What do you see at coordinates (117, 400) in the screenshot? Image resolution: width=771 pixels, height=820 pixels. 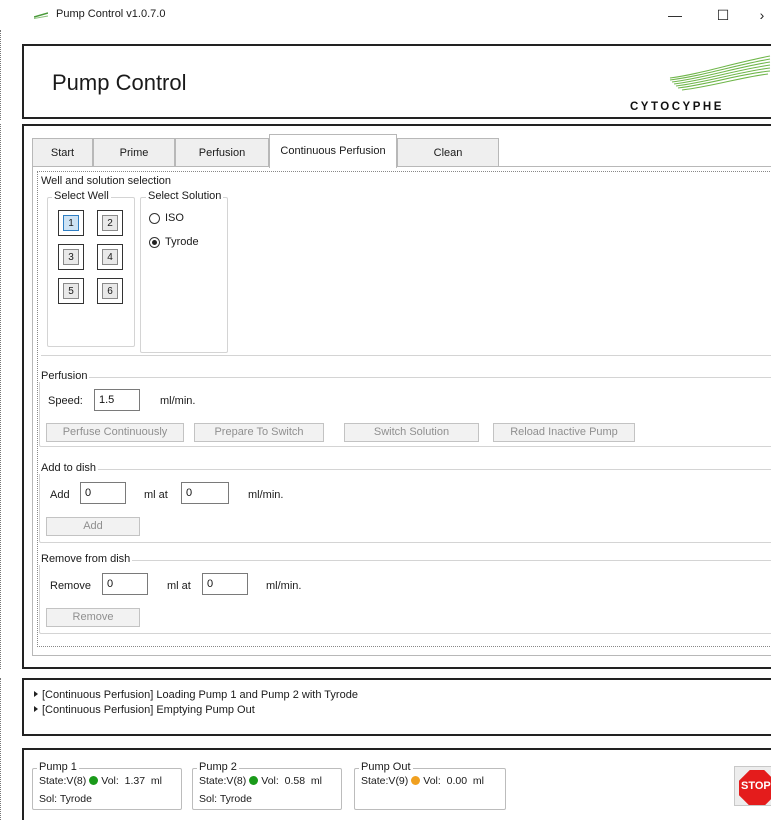 I see `speed-input` at bounding box center [117, 400].